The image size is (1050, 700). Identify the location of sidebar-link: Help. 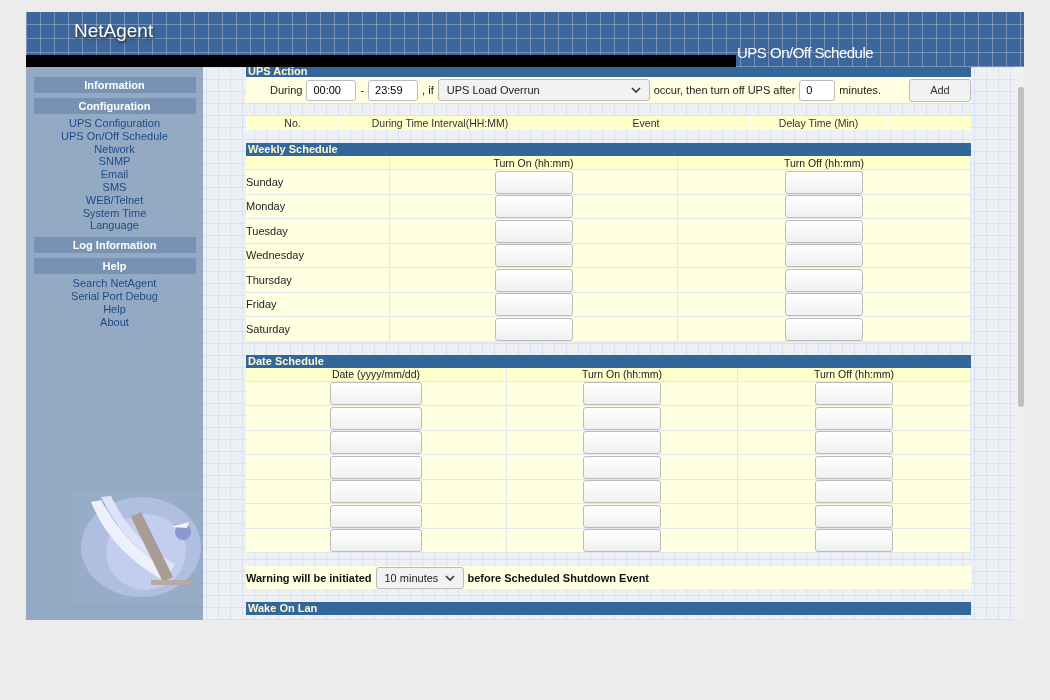
(114, 309).